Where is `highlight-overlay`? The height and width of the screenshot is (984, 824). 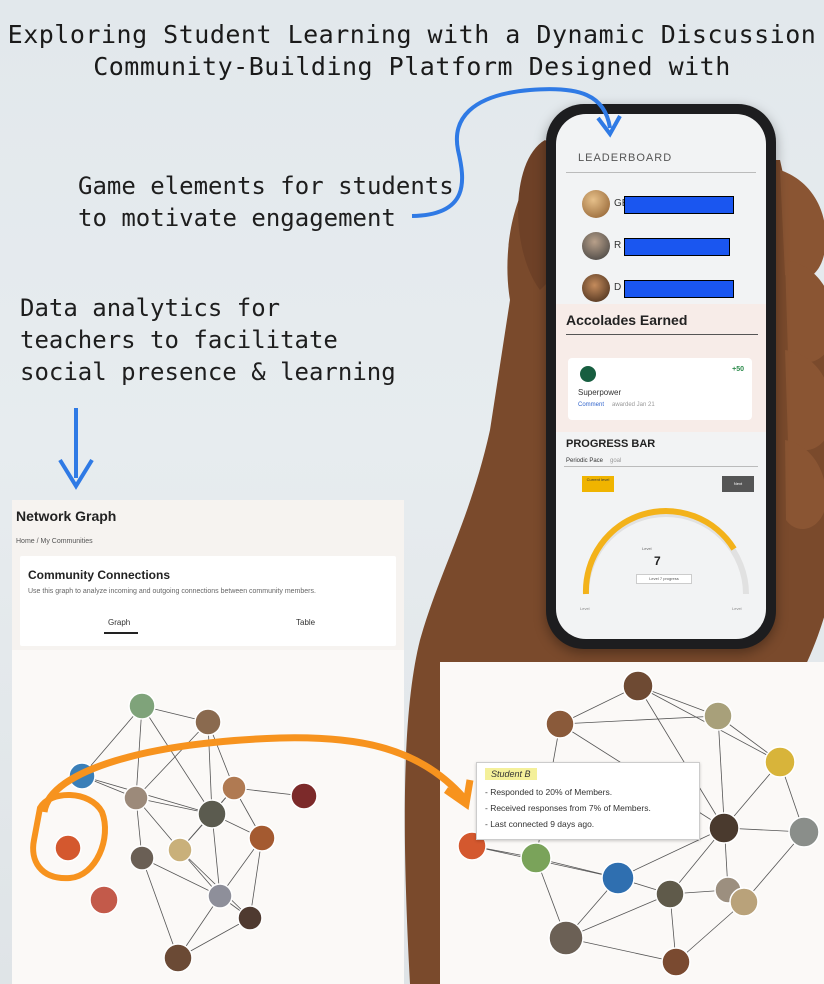
highlight-overlay is located at coordinates (252, 808).